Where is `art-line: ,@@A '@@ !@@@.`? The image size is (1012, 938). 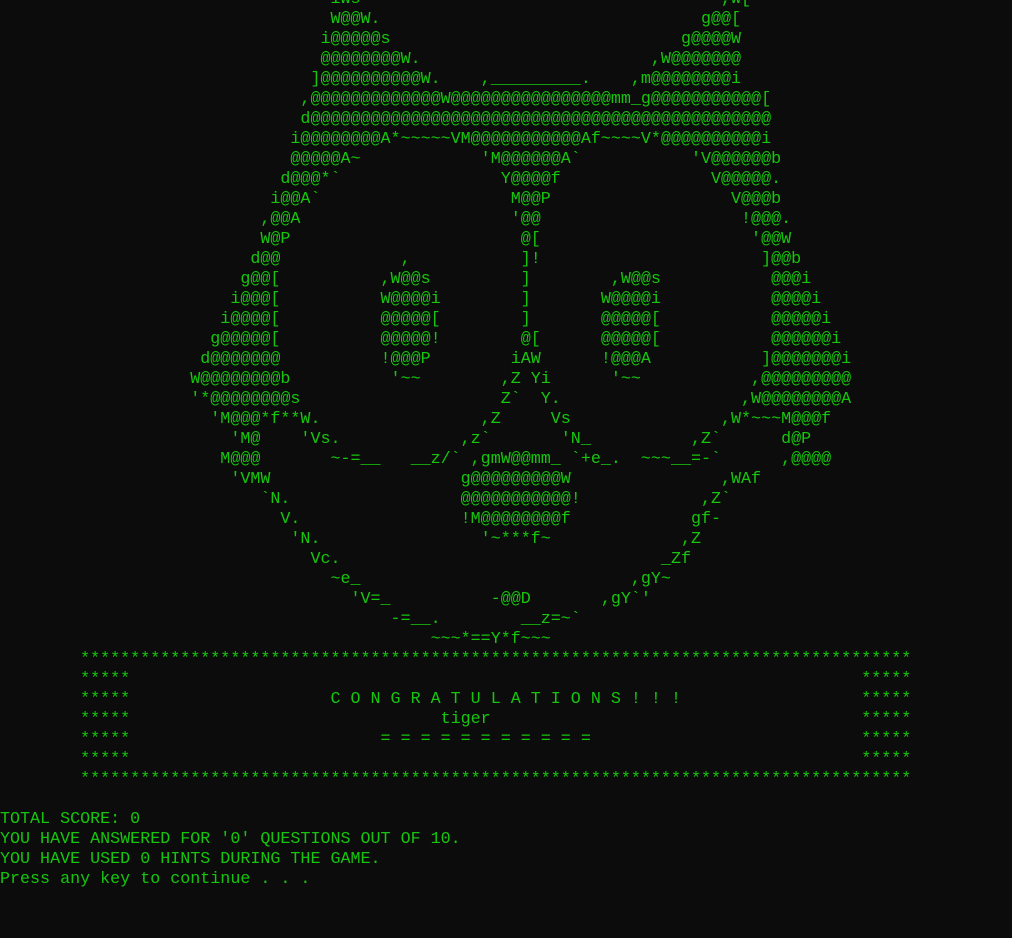 art-line: ,@@A '@@ !@@@. is located at coordinates (396, 219).